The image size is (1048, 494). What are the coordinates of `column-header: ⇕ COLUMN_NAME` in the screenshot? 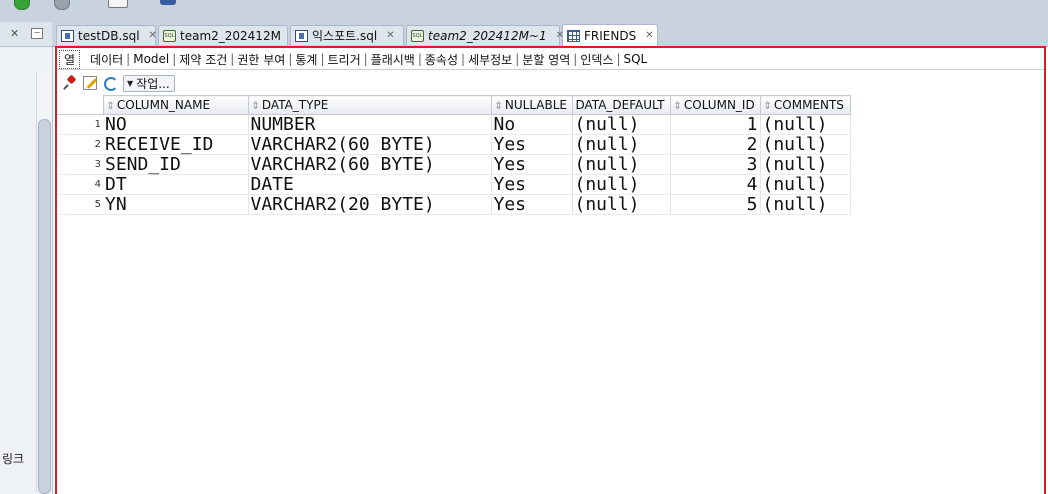 It's located at (175, 105).